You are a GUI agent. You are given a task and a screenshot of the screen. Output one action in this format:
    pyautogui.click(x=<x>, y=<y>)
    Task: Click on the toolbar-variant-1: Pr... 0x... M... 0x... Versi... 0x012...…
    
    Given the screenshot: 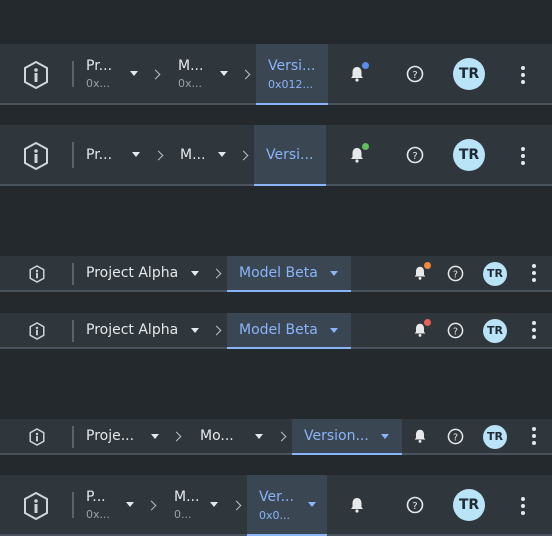 What is the action you would take?
    pyautogui.click(x=276, y=74)
    